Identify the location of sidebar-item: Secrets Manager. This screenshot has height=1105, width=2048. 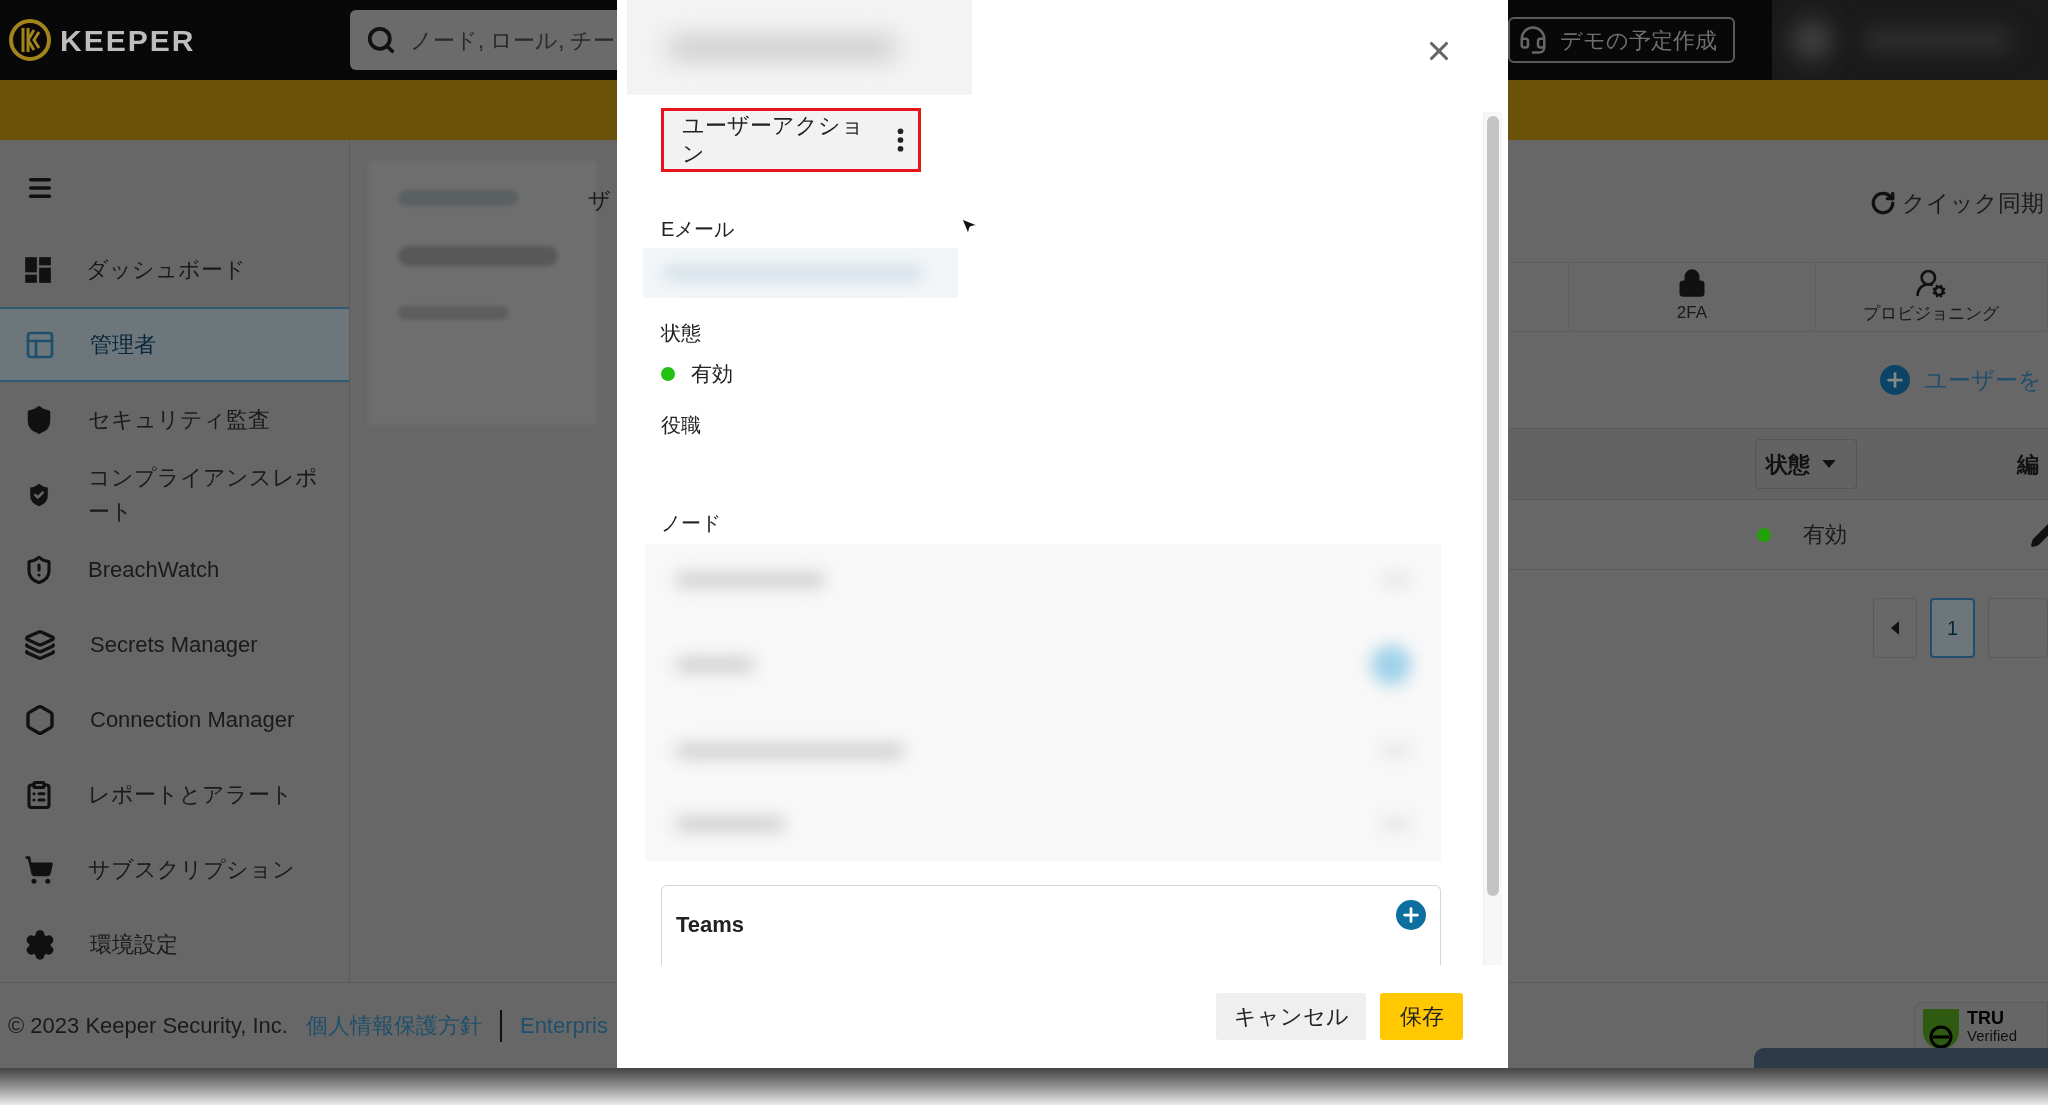
(174, 644).